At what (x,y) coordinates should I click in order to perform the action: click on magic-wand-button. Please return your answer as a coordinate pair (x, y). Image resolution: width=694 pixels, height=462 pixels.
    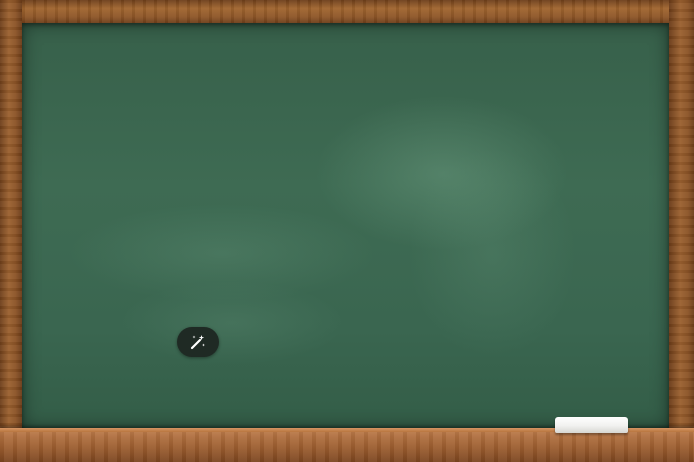
    Looking at the image, I should click on (198, 342).